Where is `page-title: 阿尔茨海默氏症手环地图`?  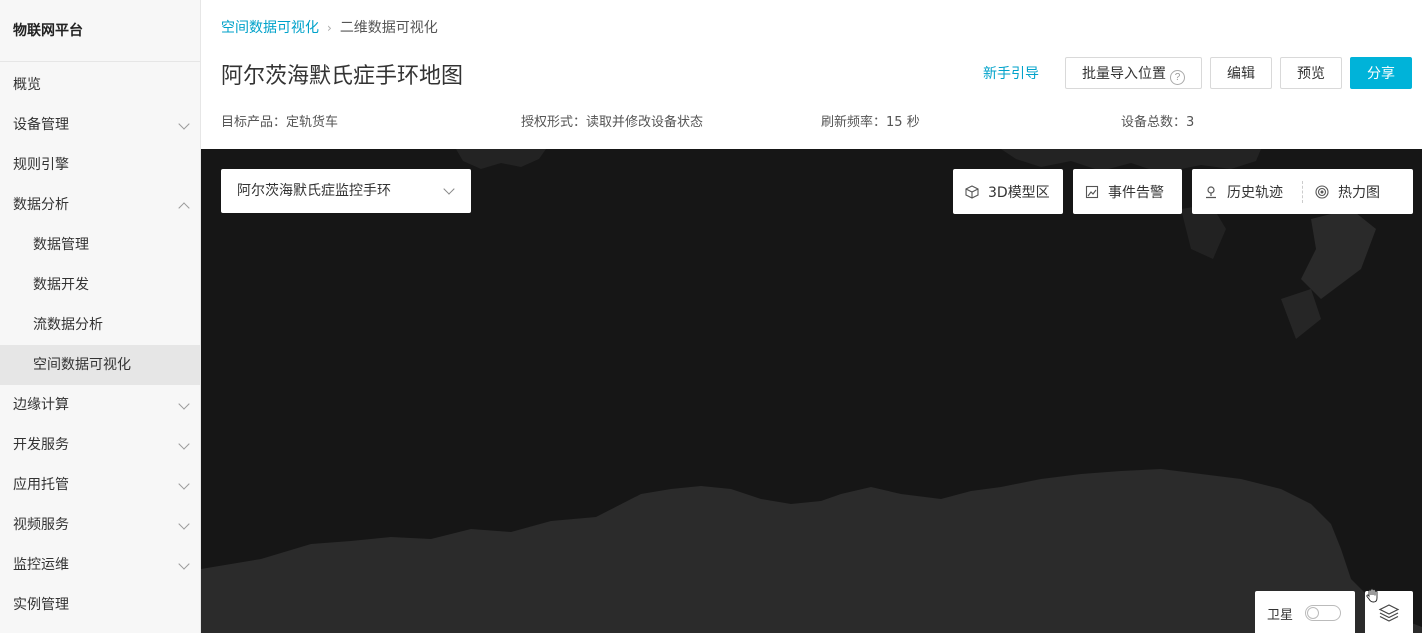 page-title: 阿尔茨海默氏症手环地图 is located at coordinates (342, 76).